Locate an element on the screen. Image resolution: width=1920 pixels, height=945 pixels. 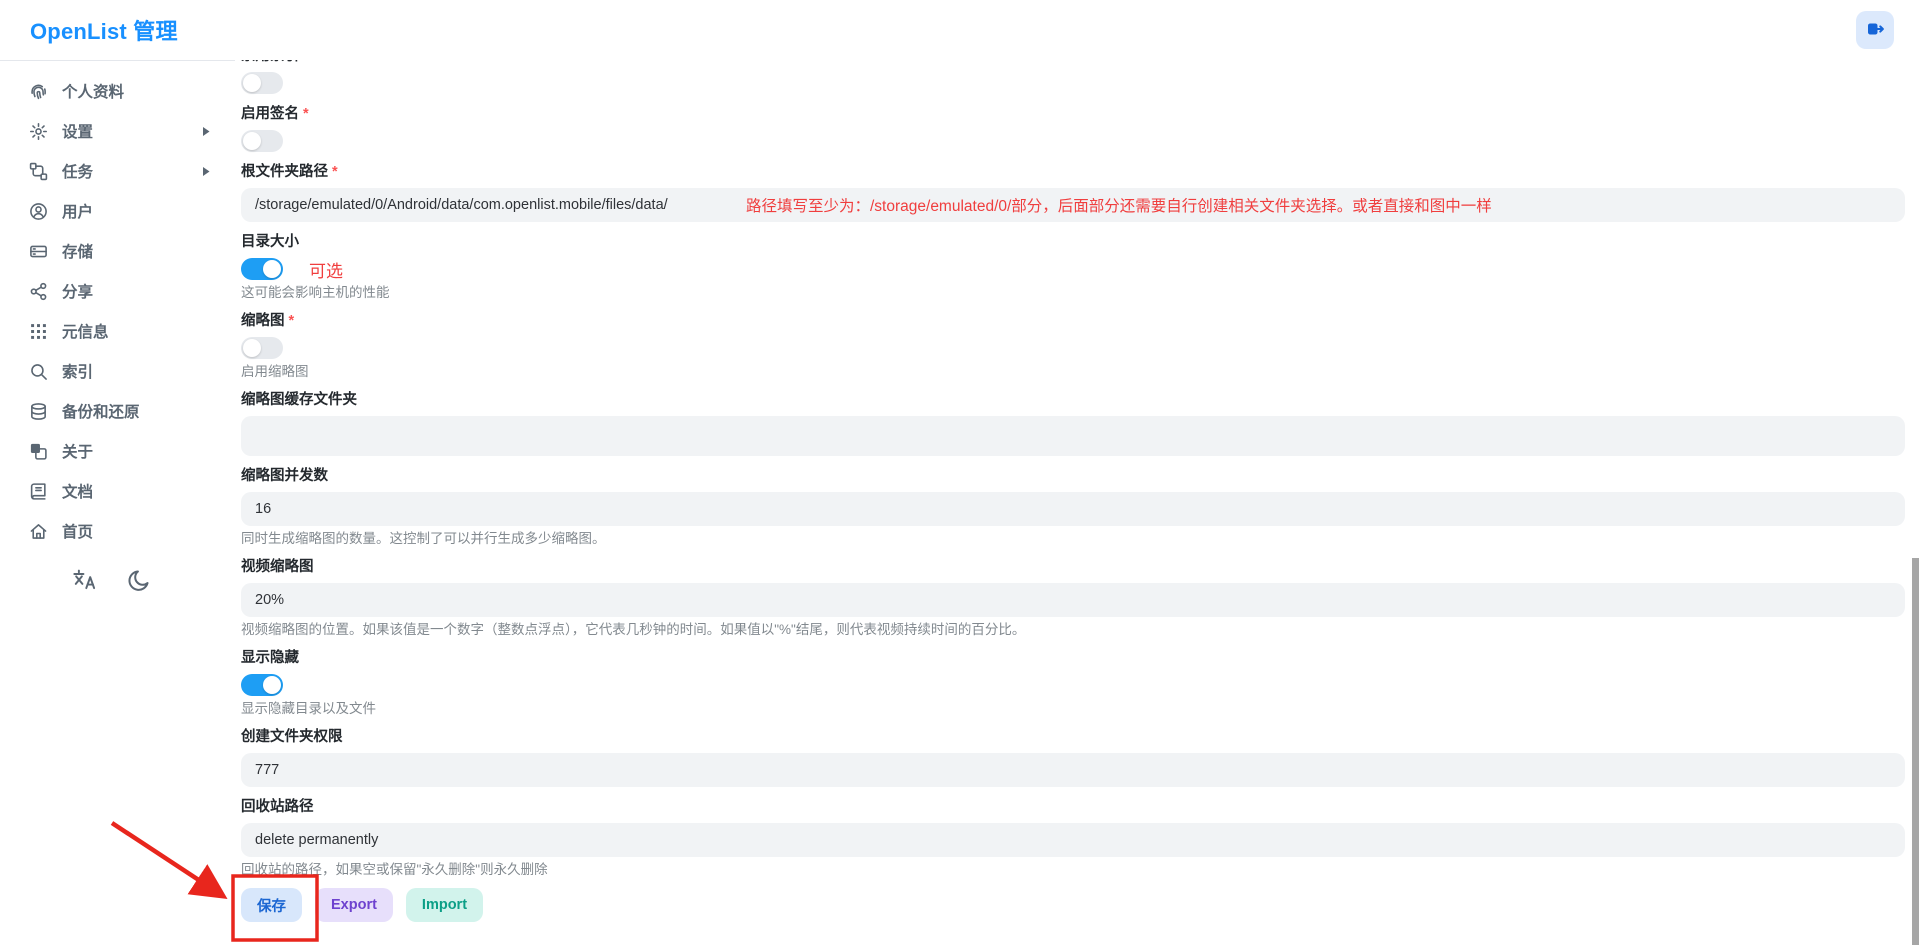
field-description: 同时生成缩略图的数量。这控制了可以并行生成多少缩略图。 is located at coordinates (423, 538).